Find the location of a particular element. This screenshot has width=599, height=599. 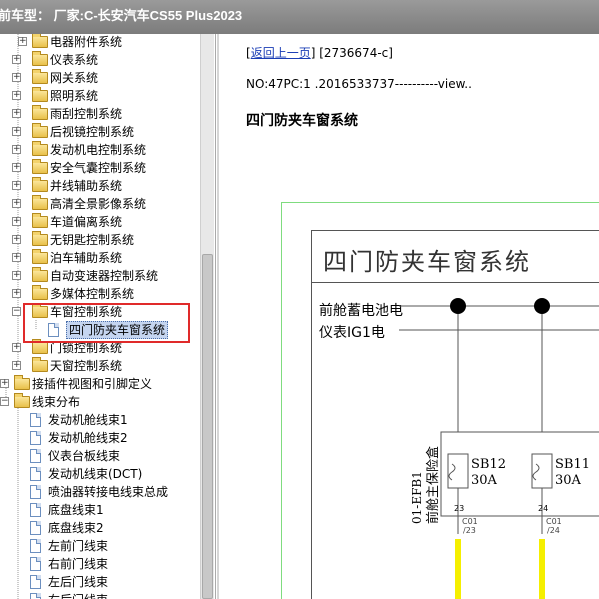

tree-scrollbar is located at coordinates (207, 316).